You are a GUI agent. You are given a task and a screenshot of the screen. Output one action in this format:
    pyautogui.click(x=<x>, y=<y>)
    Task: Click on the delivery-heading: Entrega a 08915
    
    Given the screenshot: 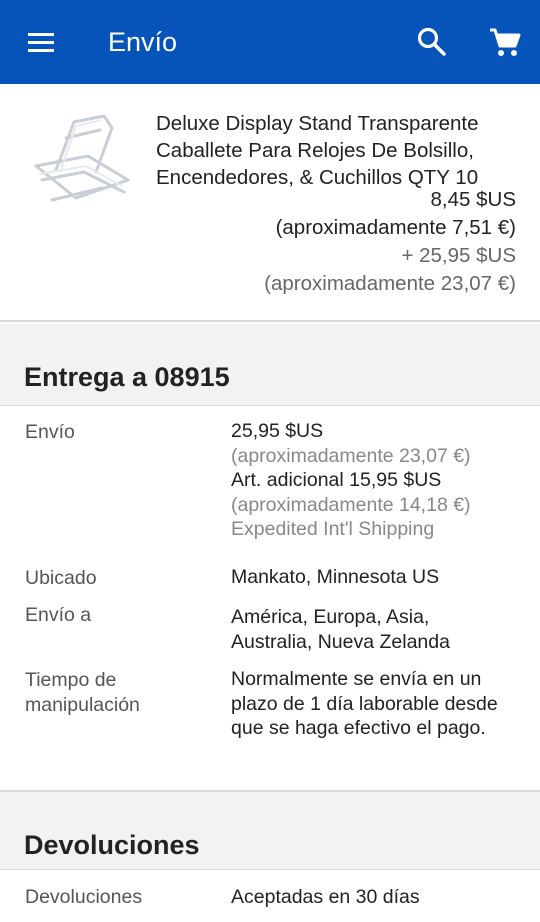 What is the action you would take?
    pyautogui.click(x=127, y=377)
    